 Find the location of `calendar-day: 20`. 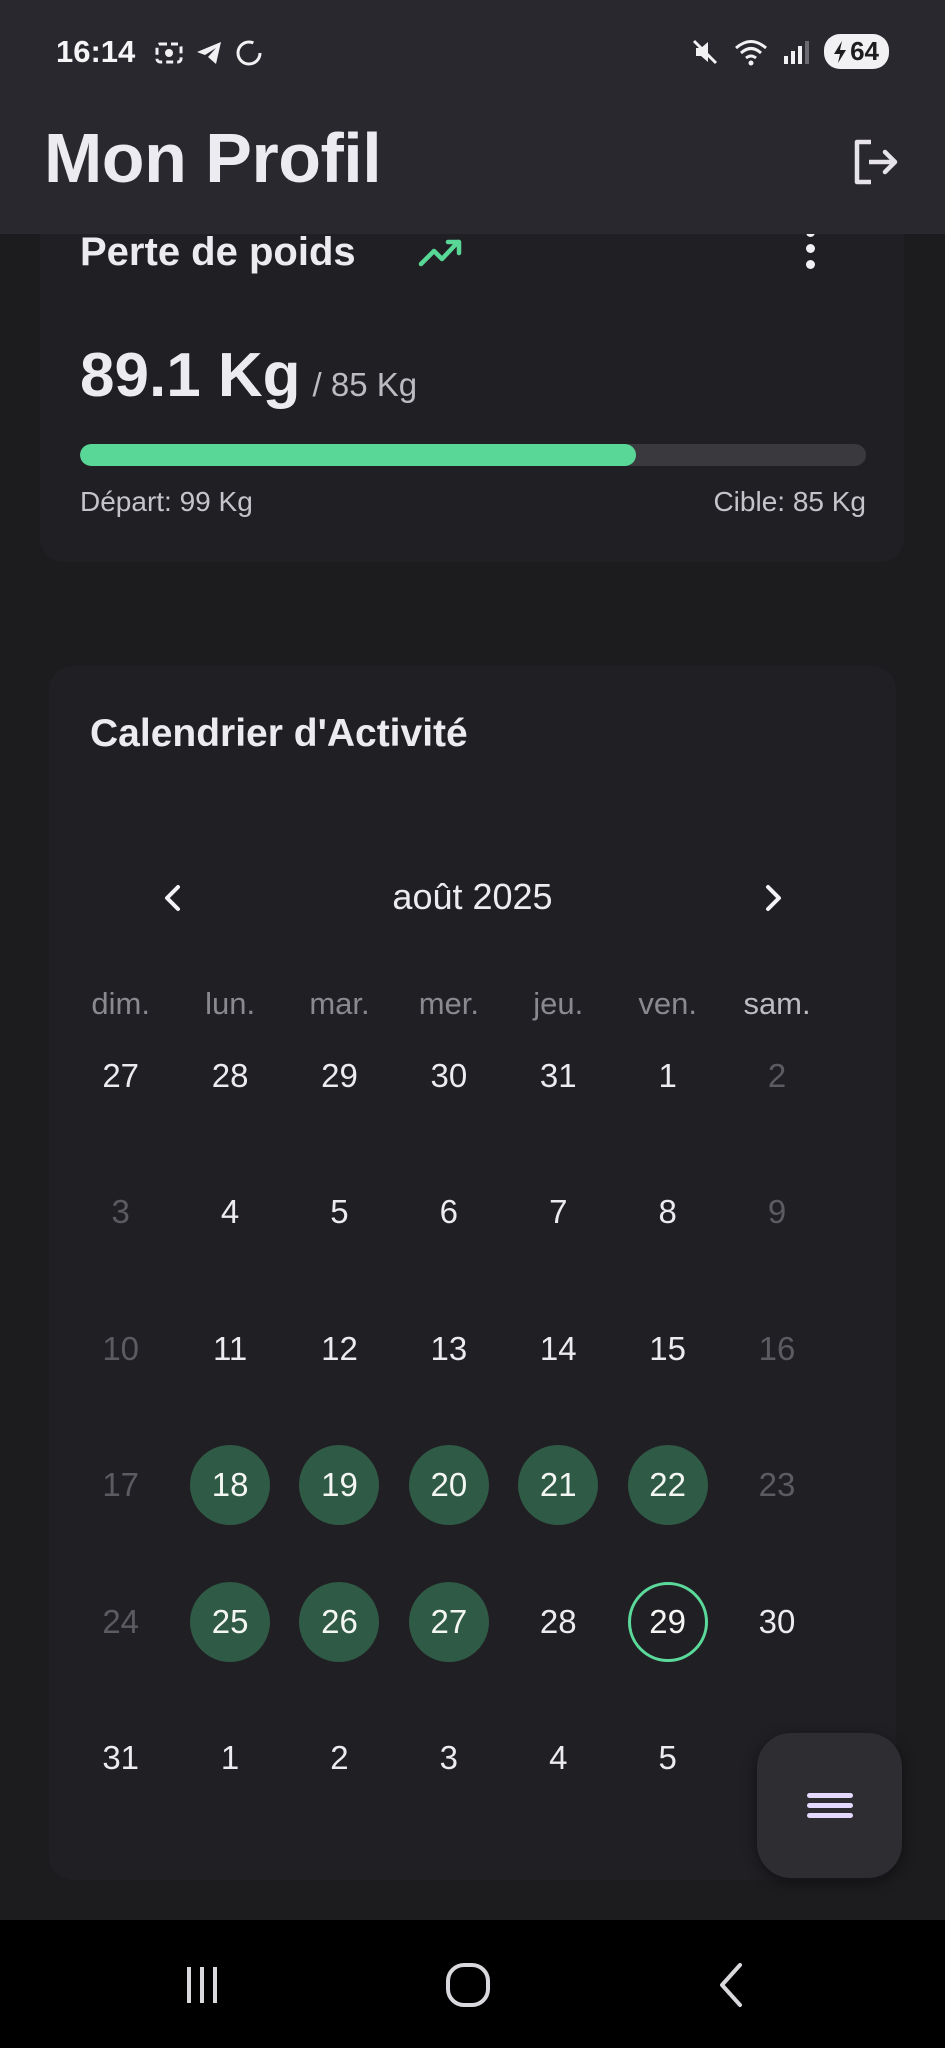

calendar-day: 20 is located at coordinates (448, 1513).